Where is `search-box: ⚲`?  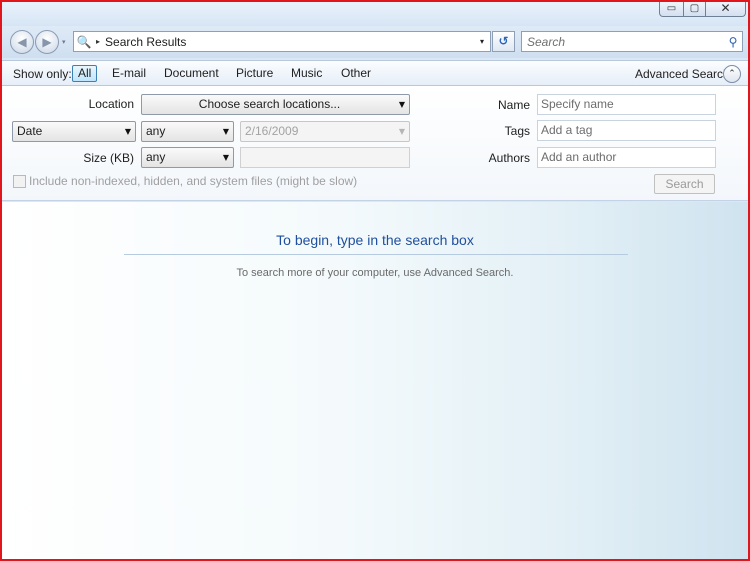
search-box: ⚲ is located at coordinates (632, 41).